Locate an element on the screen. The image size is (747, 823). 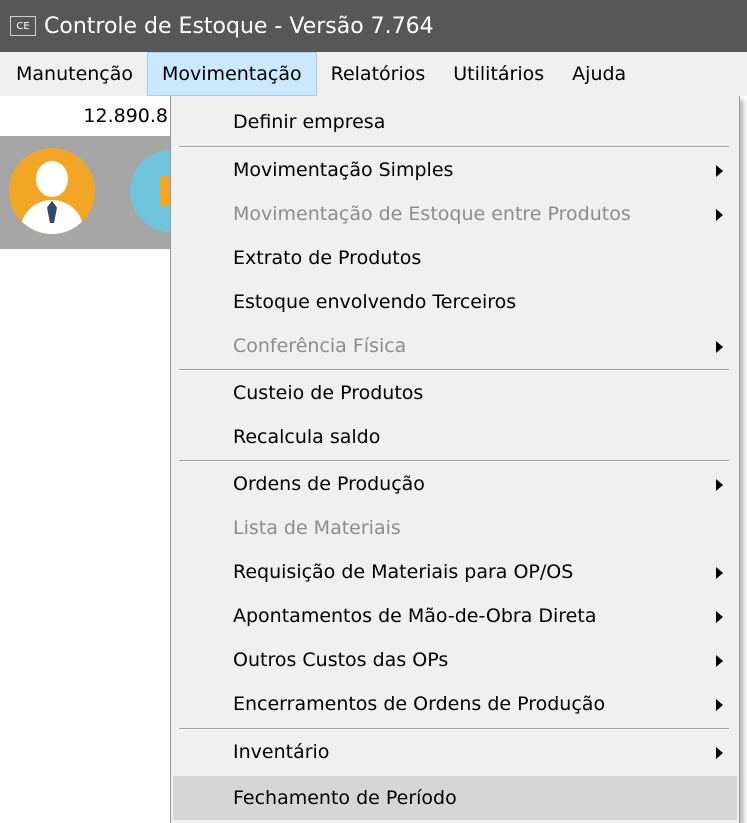
toolbar is located at coordinates (106, 192).